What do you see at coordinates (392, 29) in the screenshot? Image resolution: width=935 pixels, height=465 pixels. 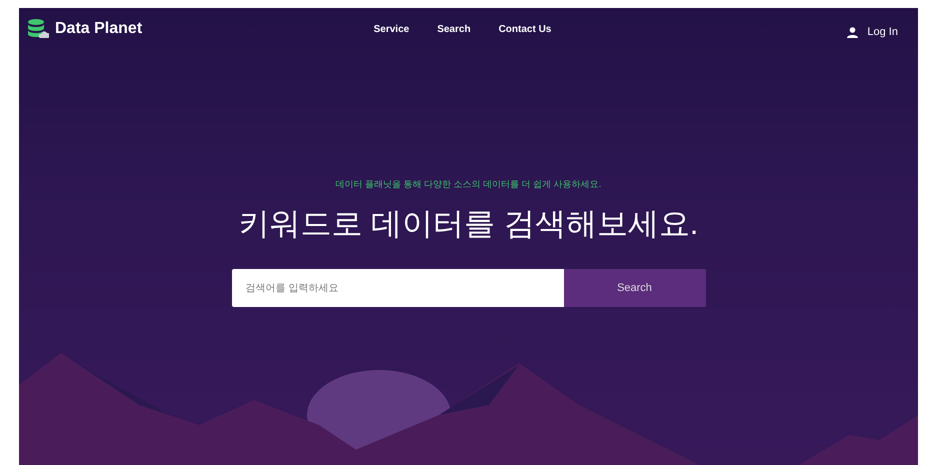 I see `nav-link: Service` at bounding box center [392, 29].